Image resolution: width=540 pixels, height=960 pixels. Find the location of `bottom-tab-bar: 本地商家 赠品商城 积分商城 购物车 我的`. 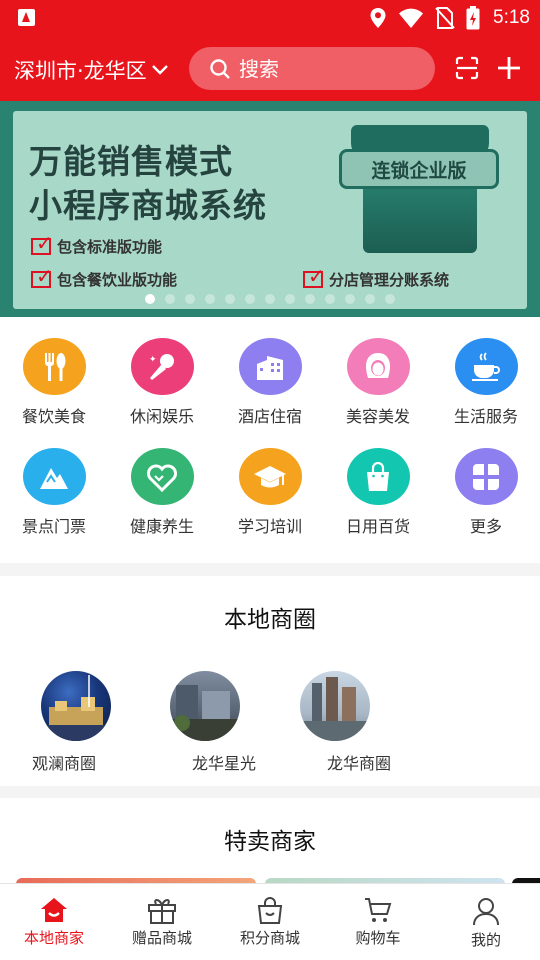

bottom-tab-bar: 本地商家 赠品商城 积分商城 购物车 我的 is located at coordinates (270, 921).